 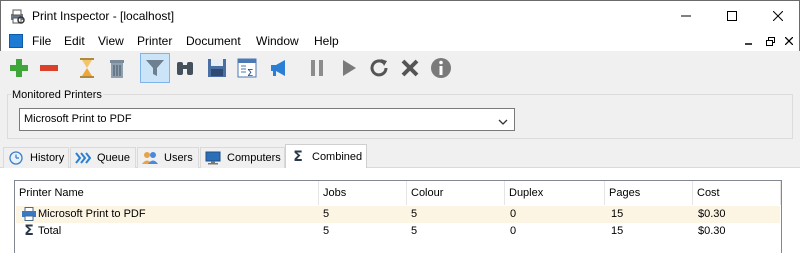 I want to click on menu-edit: Edit, so click(x=74, y=41).